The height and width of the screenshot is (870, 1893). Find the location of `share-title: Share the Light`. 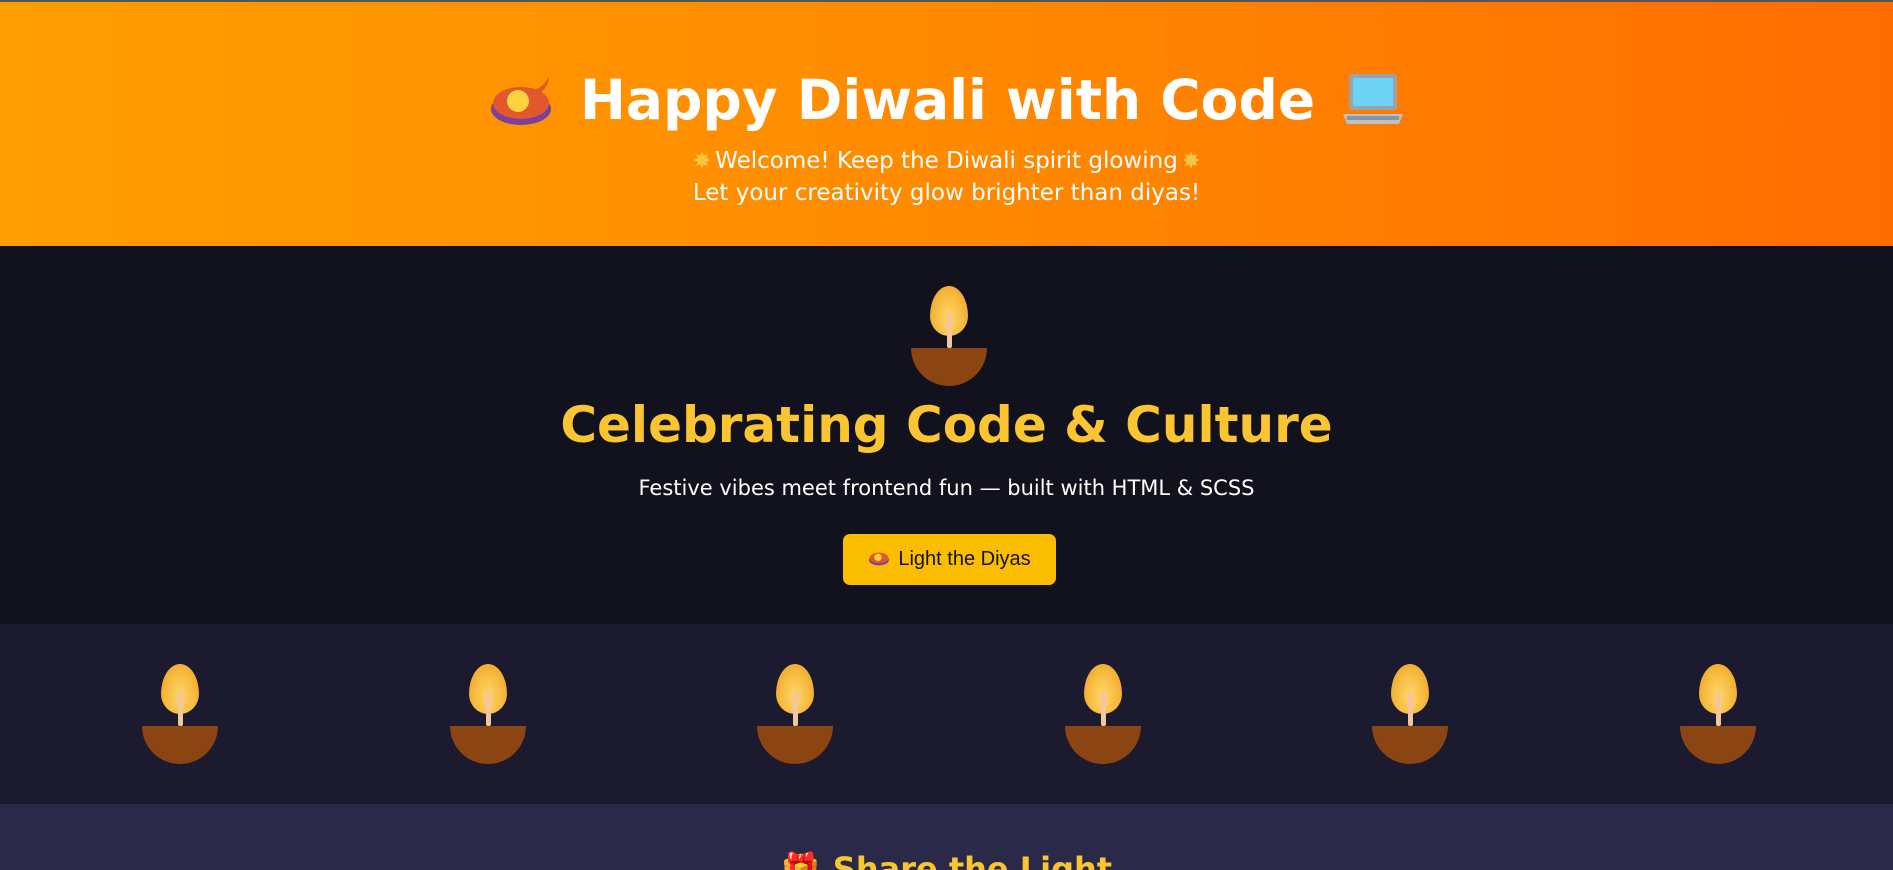

share-title: Share the Light is located at coordinates (972, 860).